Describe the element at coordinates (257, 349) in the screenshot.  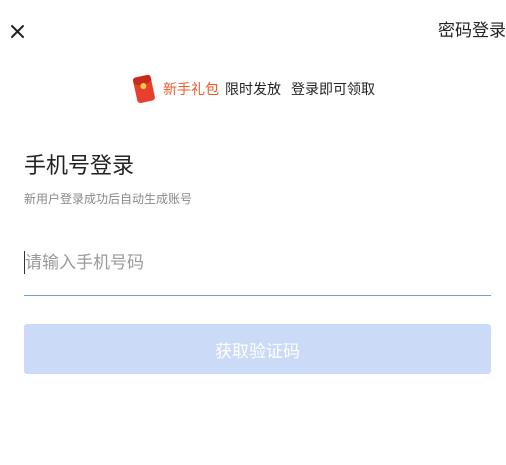
I see `get-verification-code-button: 获取验证码` at that location.